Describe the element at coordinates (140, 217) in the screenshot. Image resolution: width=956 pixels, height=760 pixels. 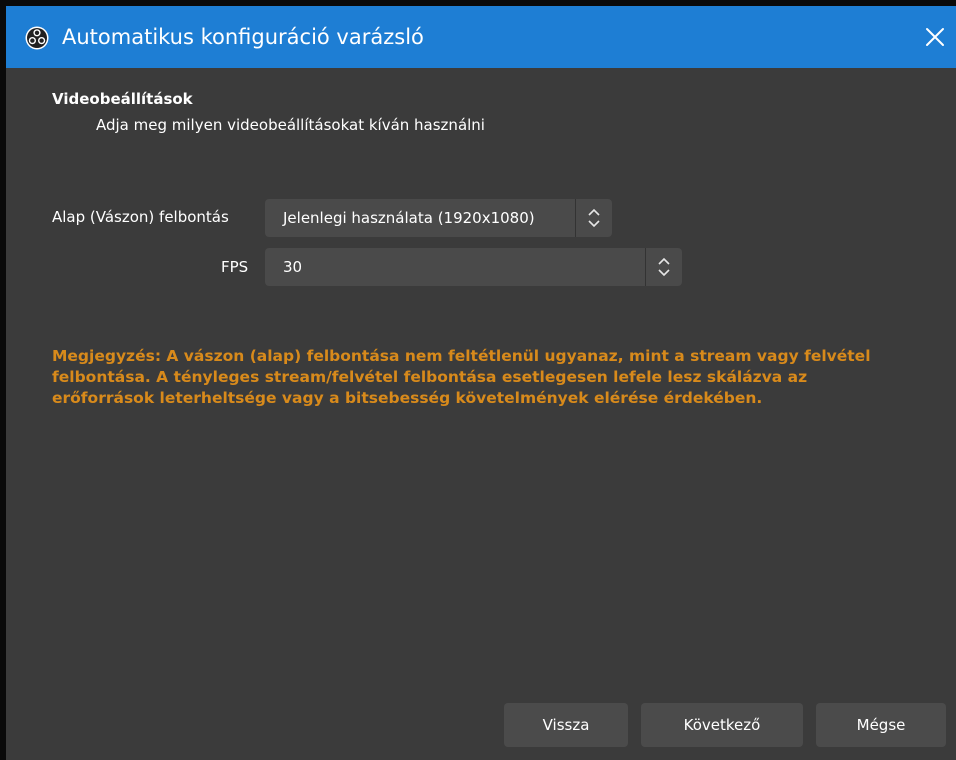
I see `resolution-label: Alap (Vászon) felbontás` at that location.